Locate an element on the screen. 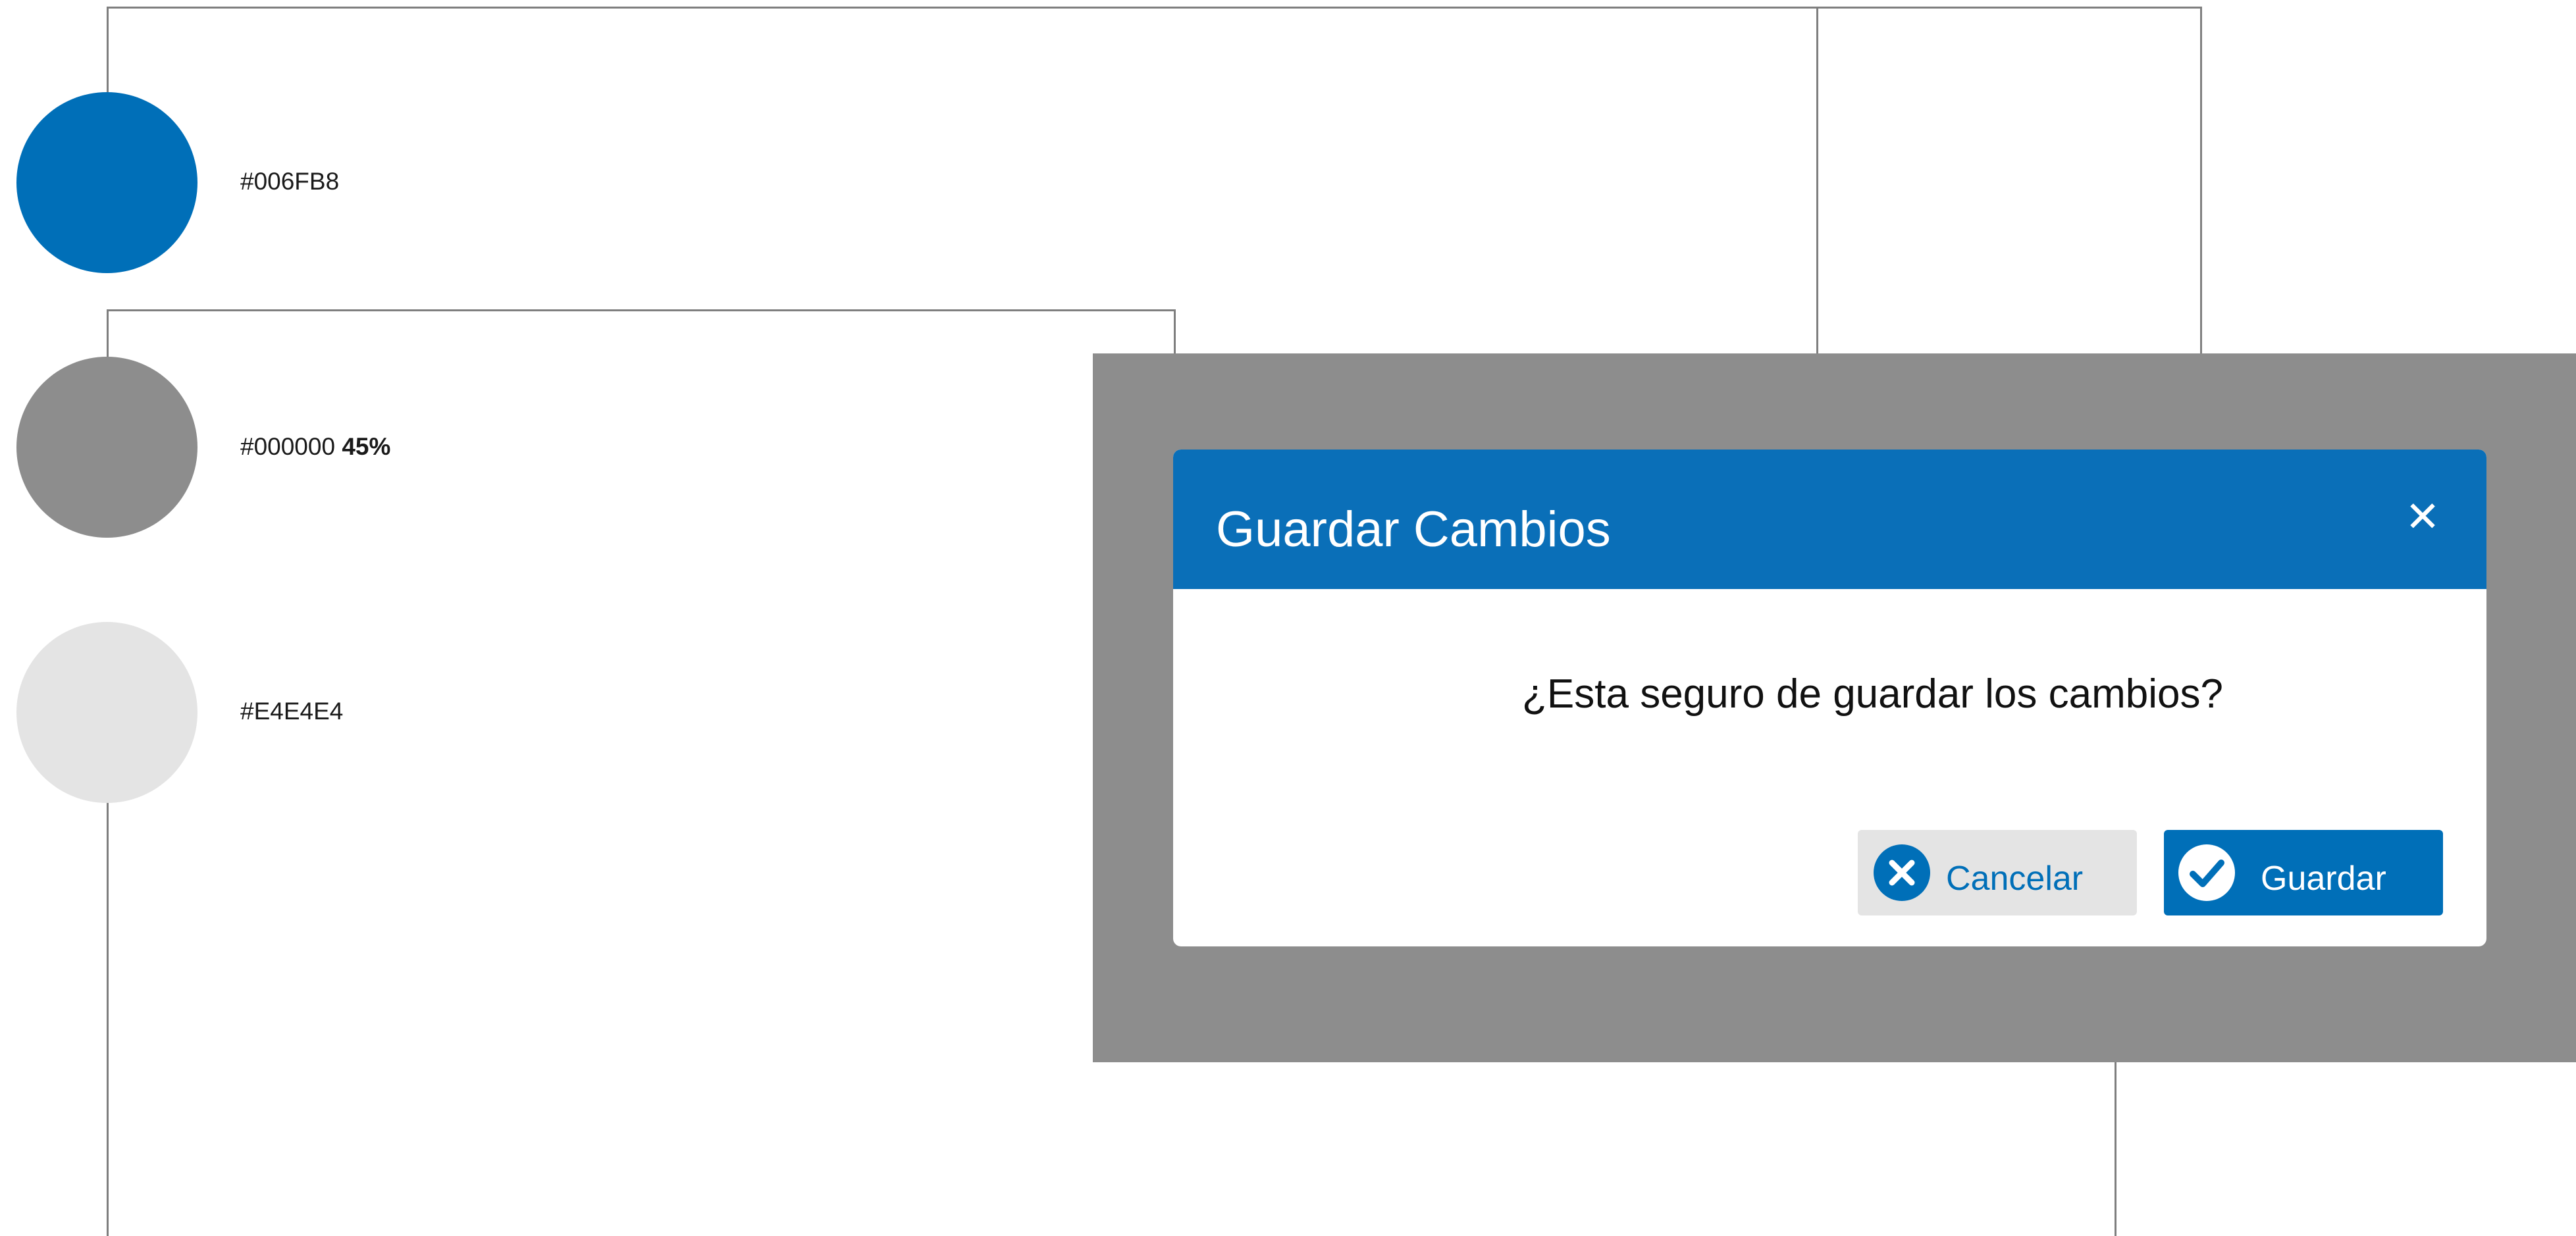 The image size is (2576, 1236). swatch-secondary-label: #E4E4E4 is located at coordinates (292, 711).